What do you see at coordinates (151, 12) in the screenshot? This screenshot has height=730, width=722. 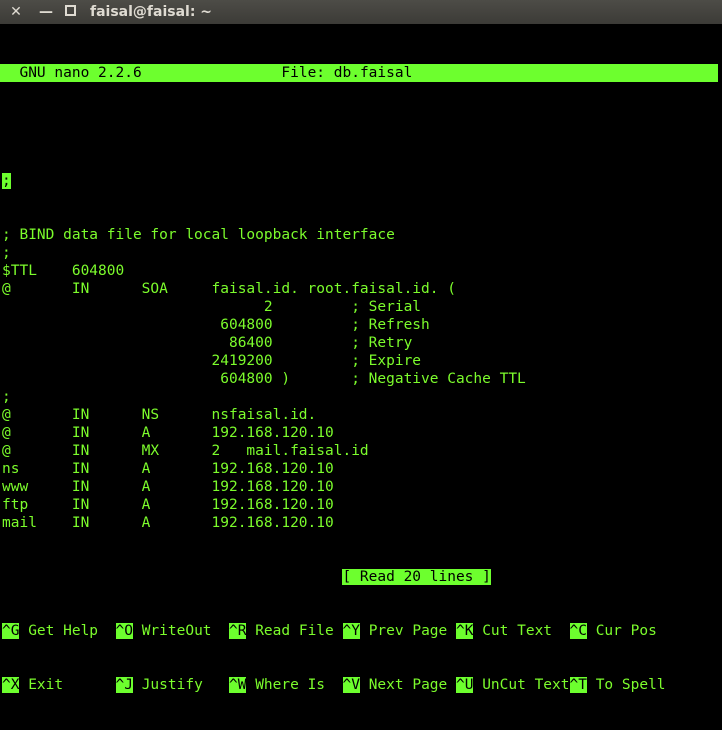 I see `window-title: faisal@faisal: ~` at bounding box center [151, 12].